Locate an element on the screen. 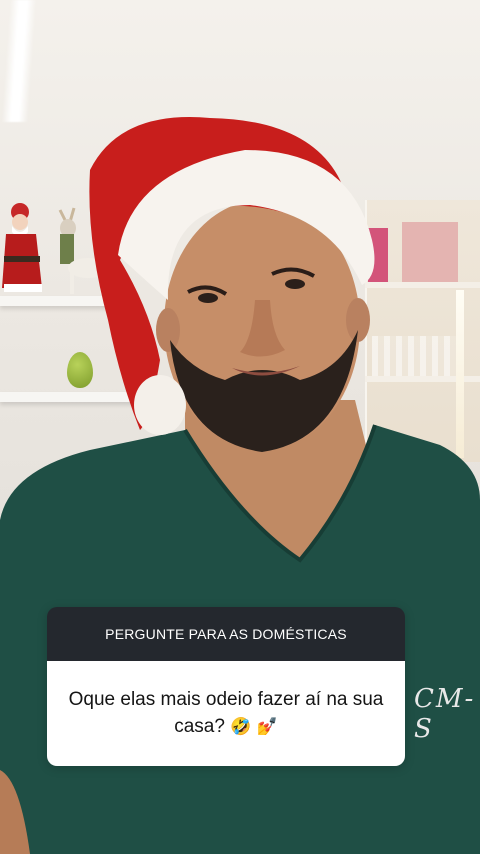 Image resolution: width=480 pixels, height=854 pixels. scrubs-logo: CM-S is located at coordinates (445, 714).